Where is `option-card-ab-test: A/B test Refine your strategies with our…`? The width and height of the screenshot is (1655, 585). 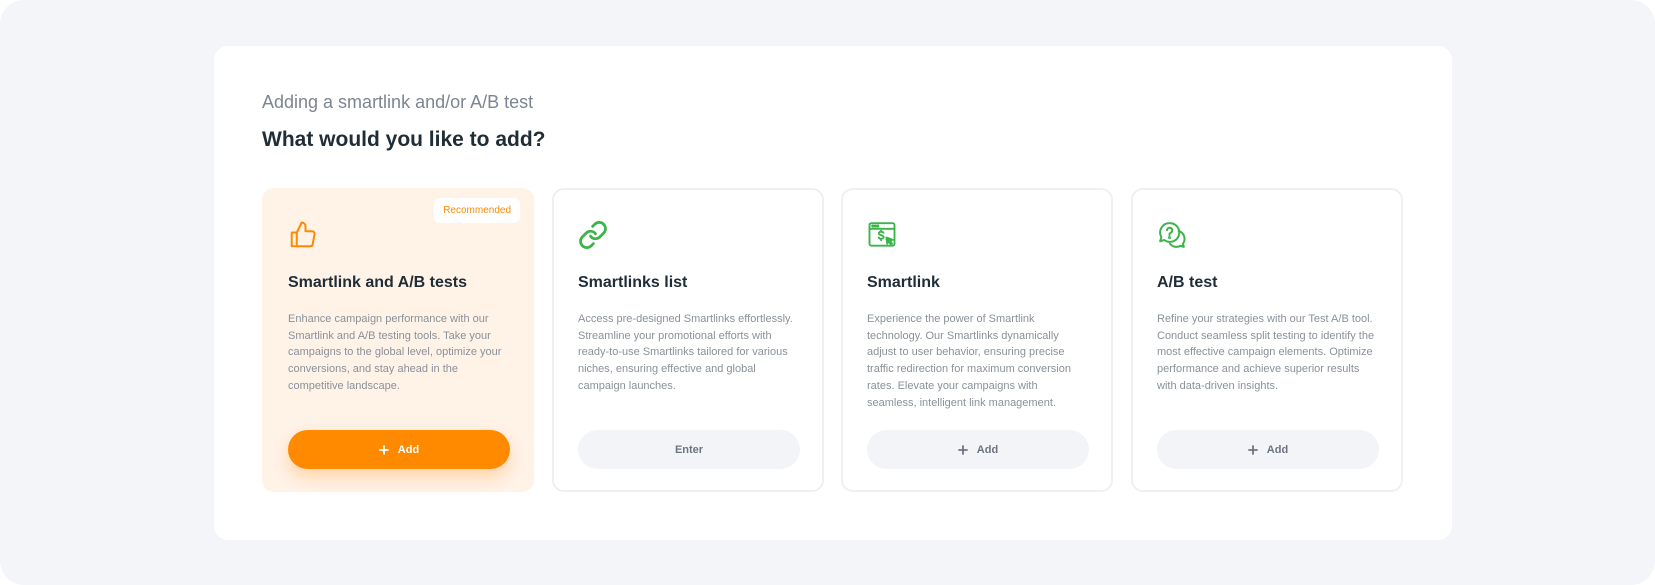
option-card-ab-test: A/B test Refine your strategies with our… is located at coordinates (1267, 340).